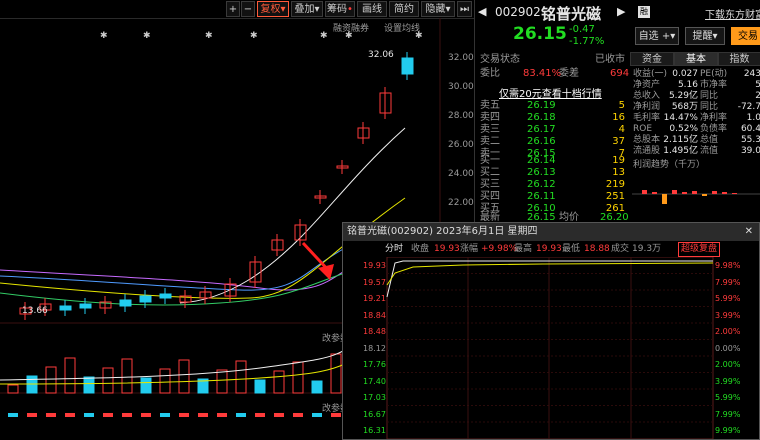 The height and width of the screenshot is (440, 760). Describe the element at coordinates (728, 315) in the screenshot. I see `intraday-pct-tick: 3.99%` at that location.